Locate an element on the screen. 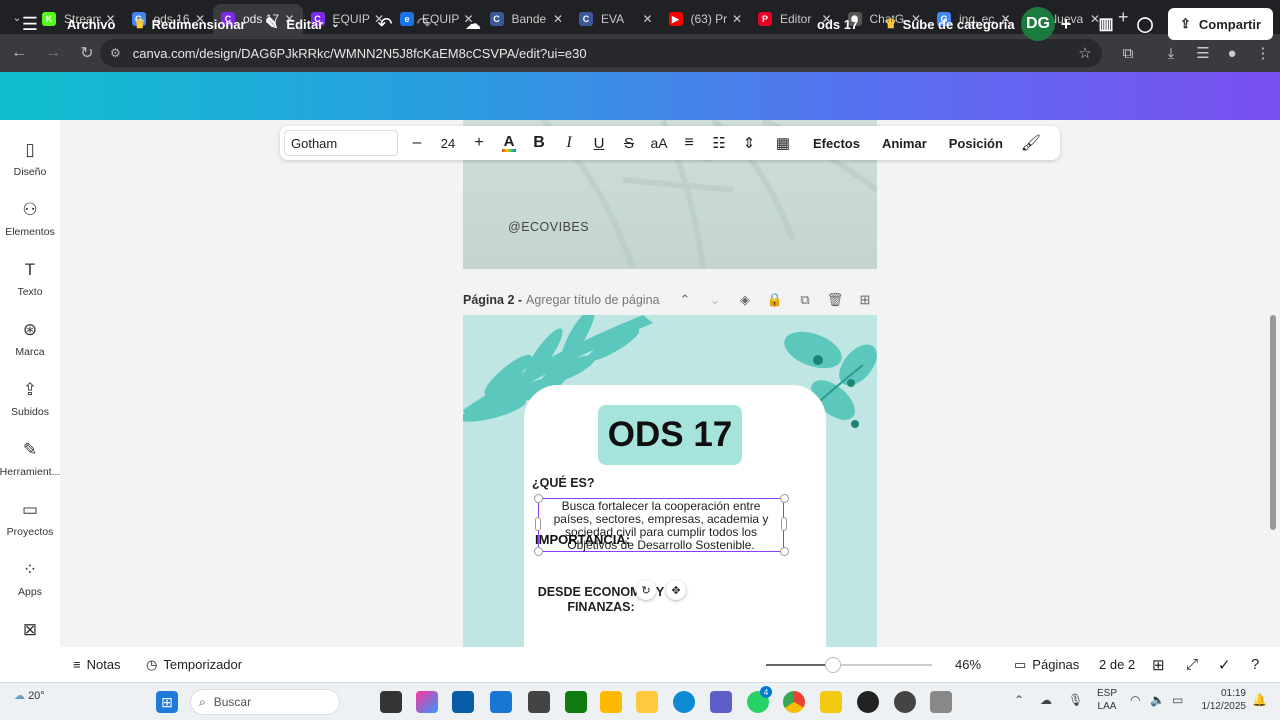 The width and height of the screenshot is (1280, 720). add-page-title: Agregar título de página is located at coordinates (592, 300).